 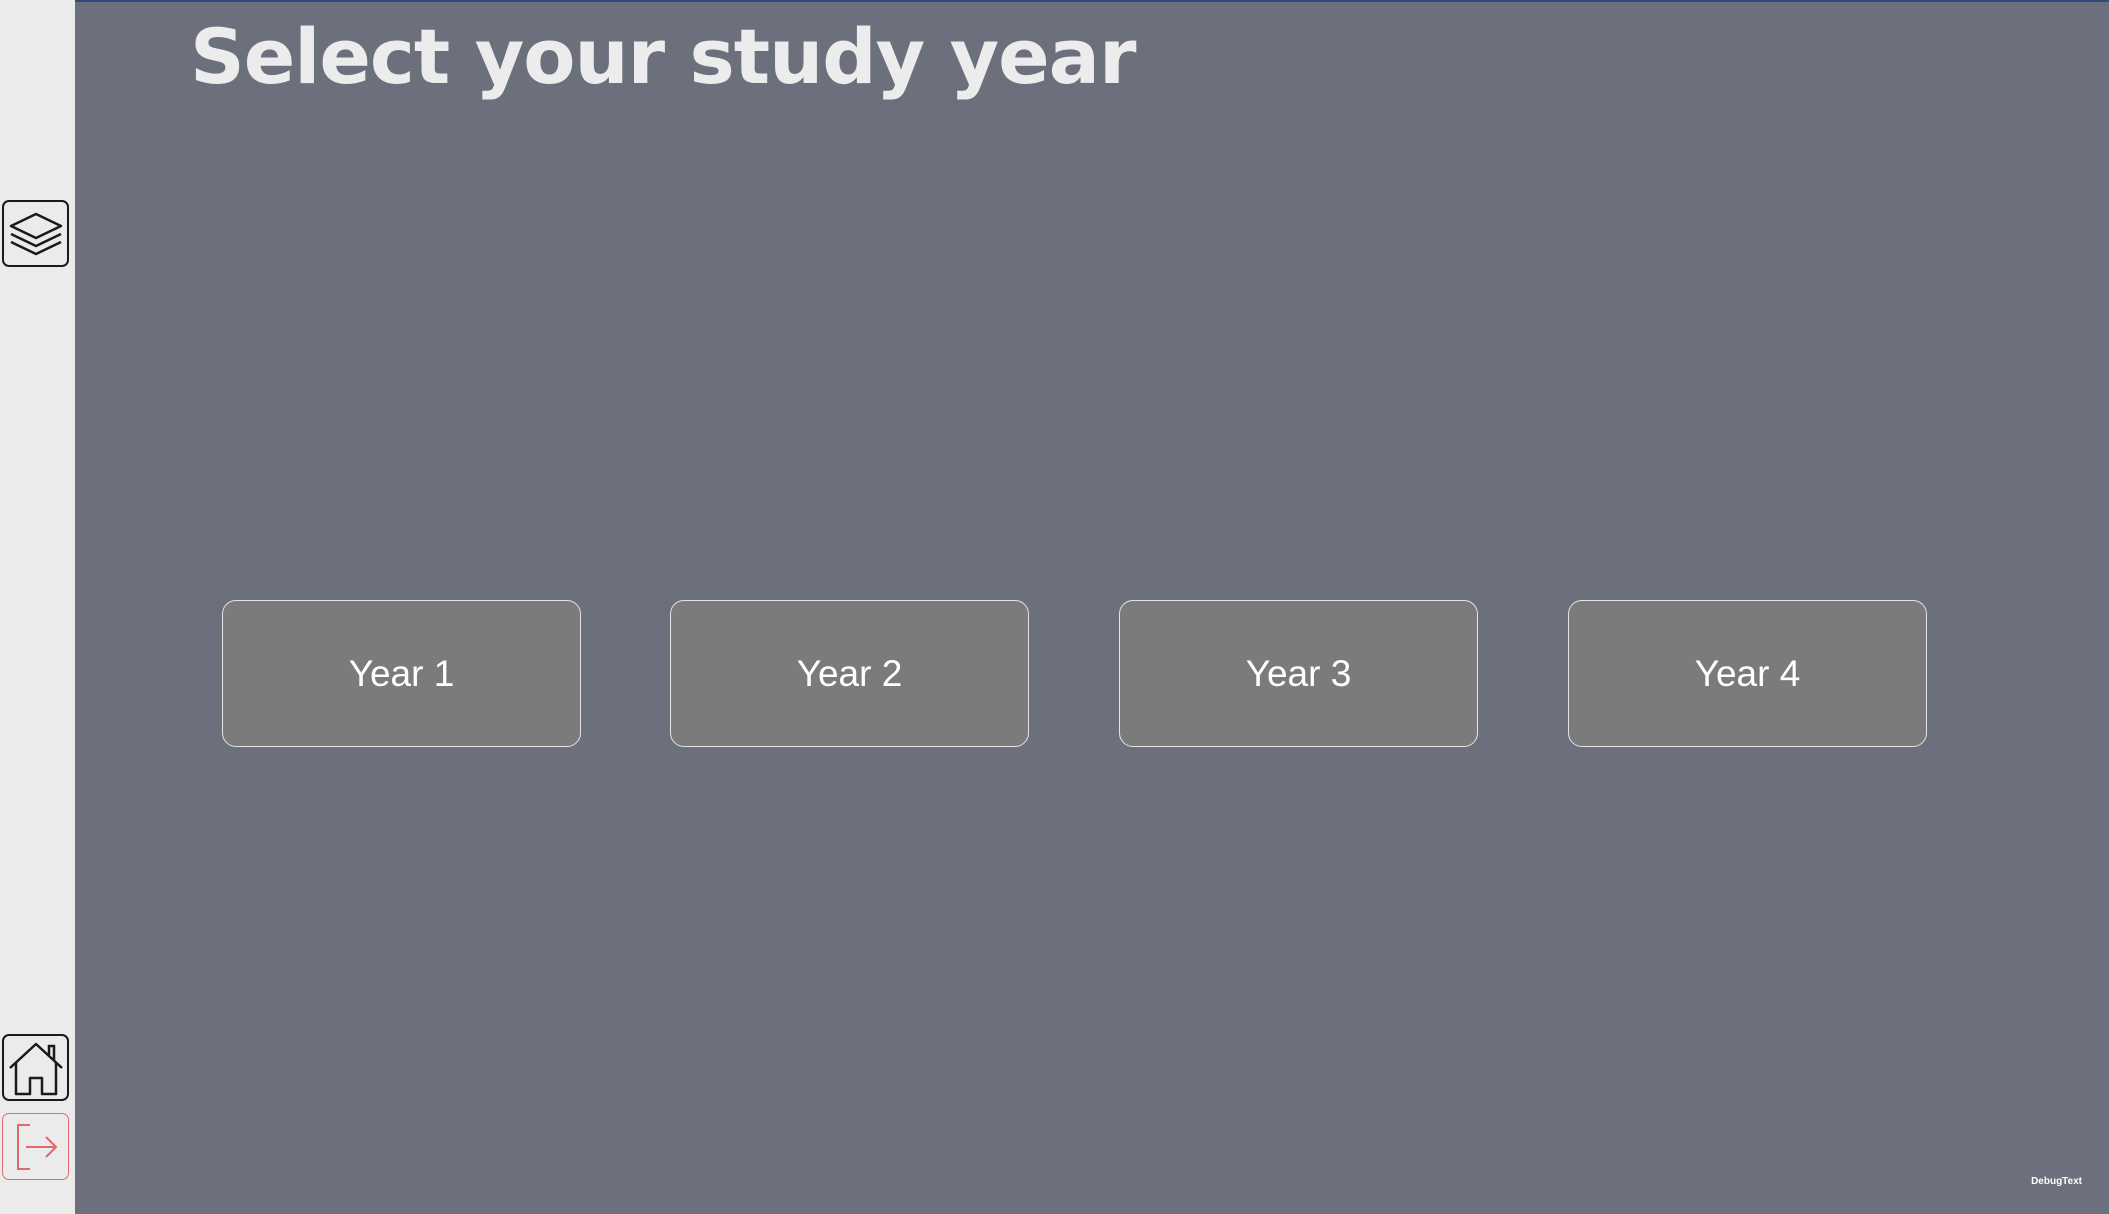 I want to click on logout-button, so click(x=35, y=1146).